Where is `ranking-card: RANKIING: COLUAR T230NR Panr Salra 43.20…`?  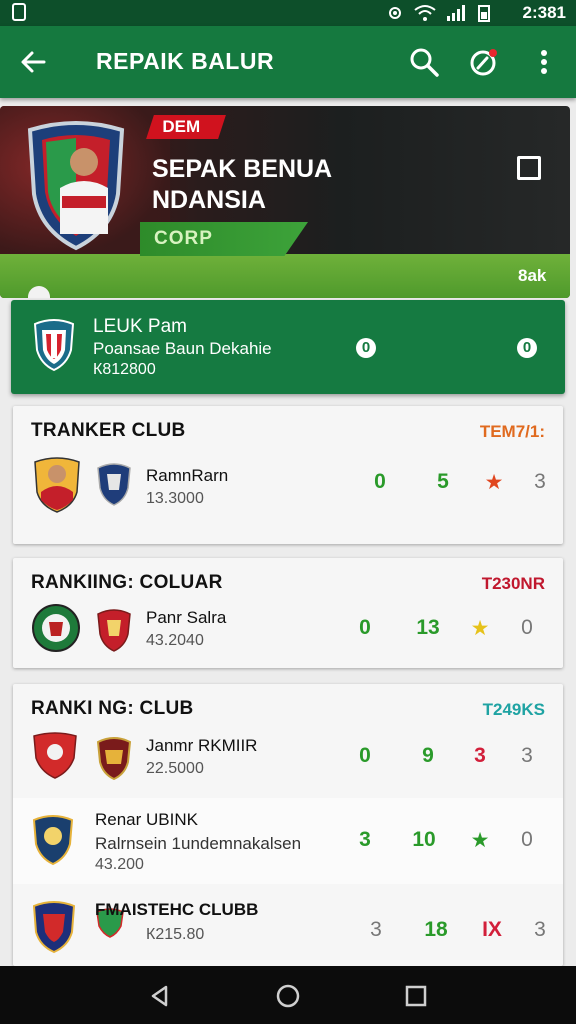 ranking-card: RANKIING: COLUAR T230NR Panr Salra 43.20… is located at coordinates (288, 613).